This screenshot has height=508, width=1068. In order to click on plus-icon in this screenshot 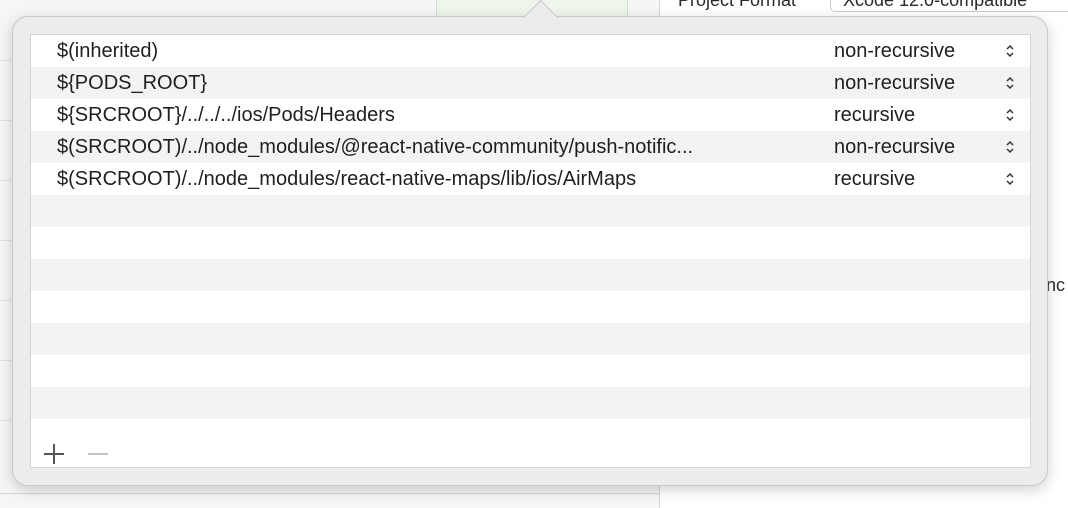, I will do `click(54, 454)`.